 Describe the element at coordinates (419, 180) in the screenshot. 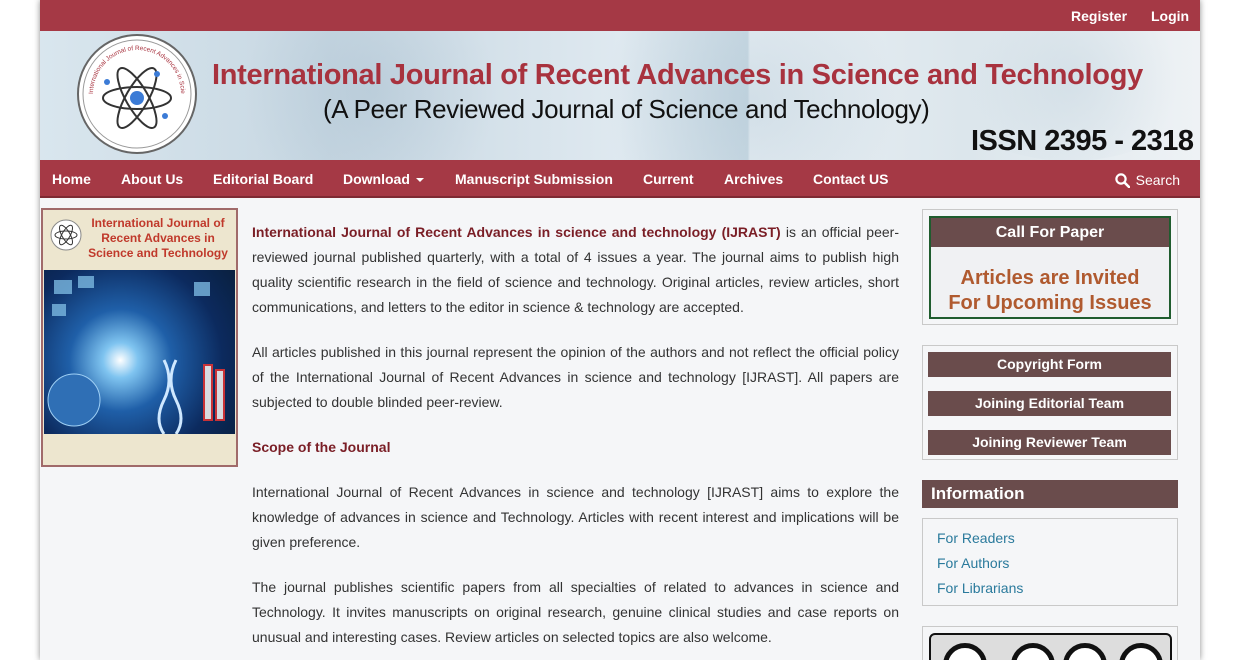

I see `caret-down-icon` at that location.